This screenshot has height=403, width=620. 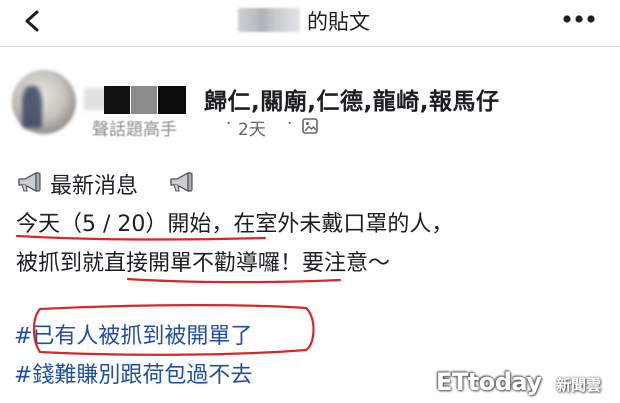 I want to click on chevron-left-icon, so click(x=33, y=21).